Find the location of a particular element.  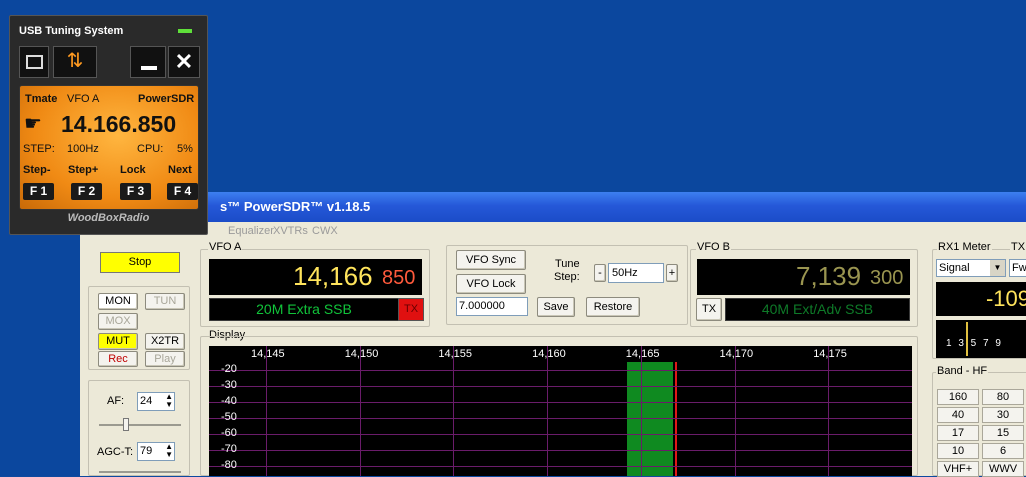

band-button: 160 is located at coordinates (958, 397).